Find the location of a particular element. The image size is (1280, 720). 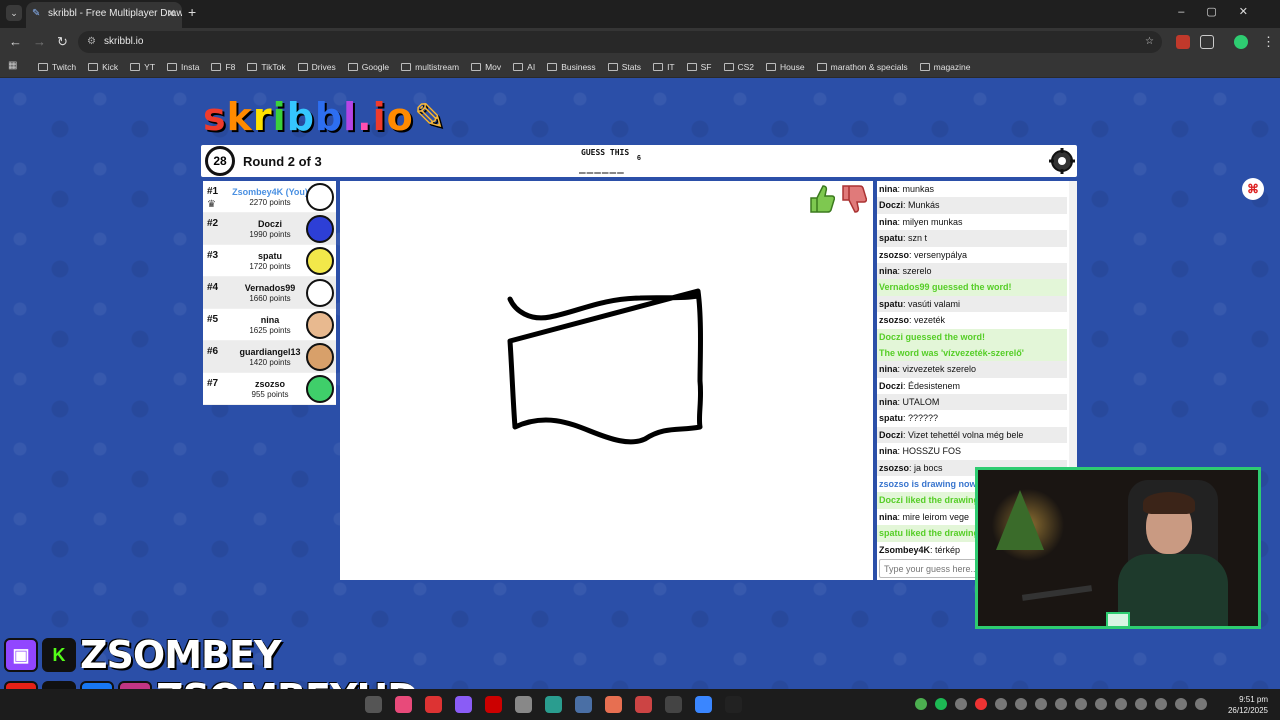

profile-avatar is located at coordinates (1241, 42).